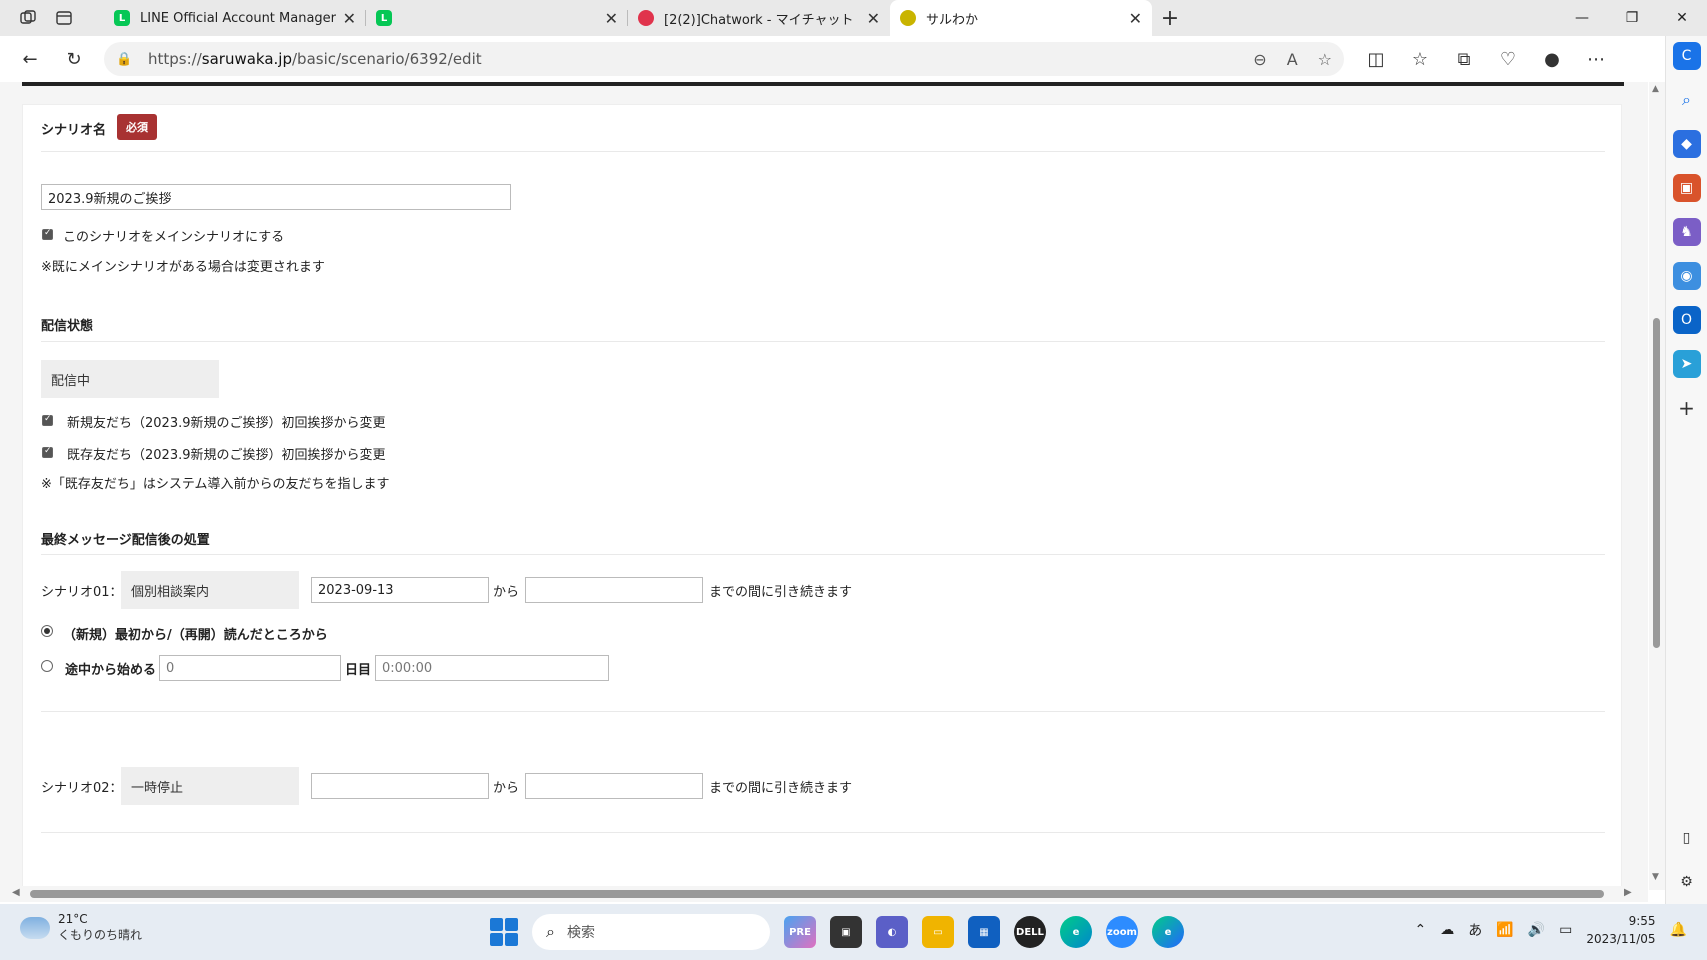  Describe the element at coordinates (235, 18) in the screenshot. I see `tab-line-oam: L LINE Official Account Manager ✕` at that location.